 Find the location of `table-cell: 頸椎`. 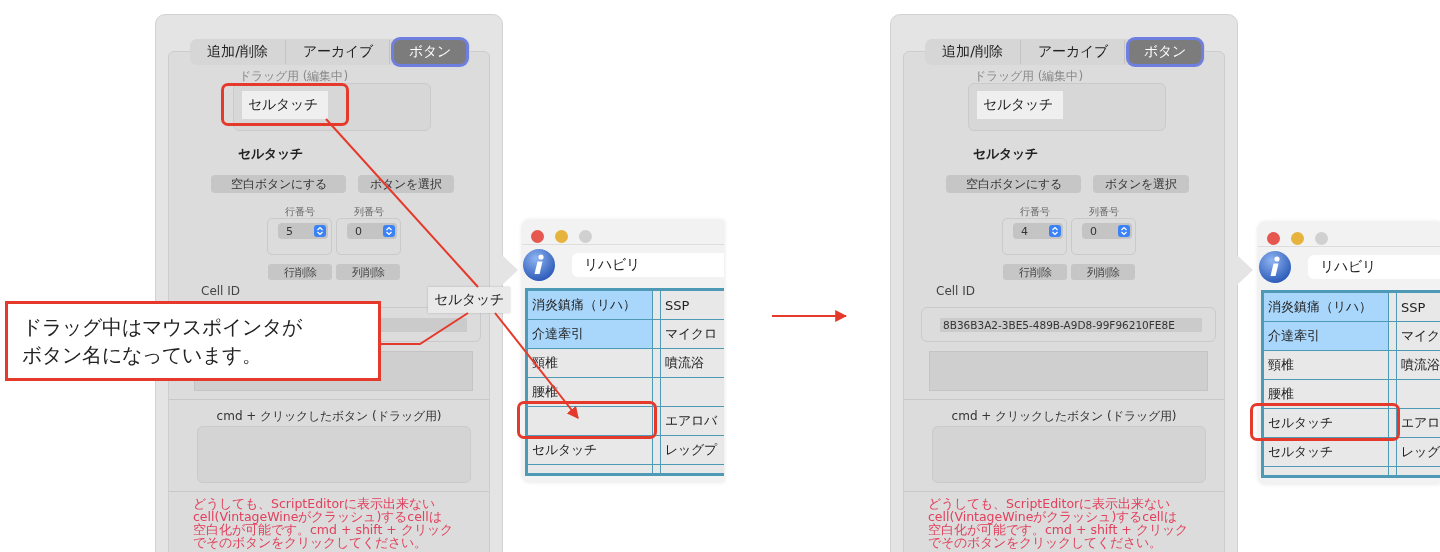

table-cell: 頸椎 is located at coordinates (1326, 365).